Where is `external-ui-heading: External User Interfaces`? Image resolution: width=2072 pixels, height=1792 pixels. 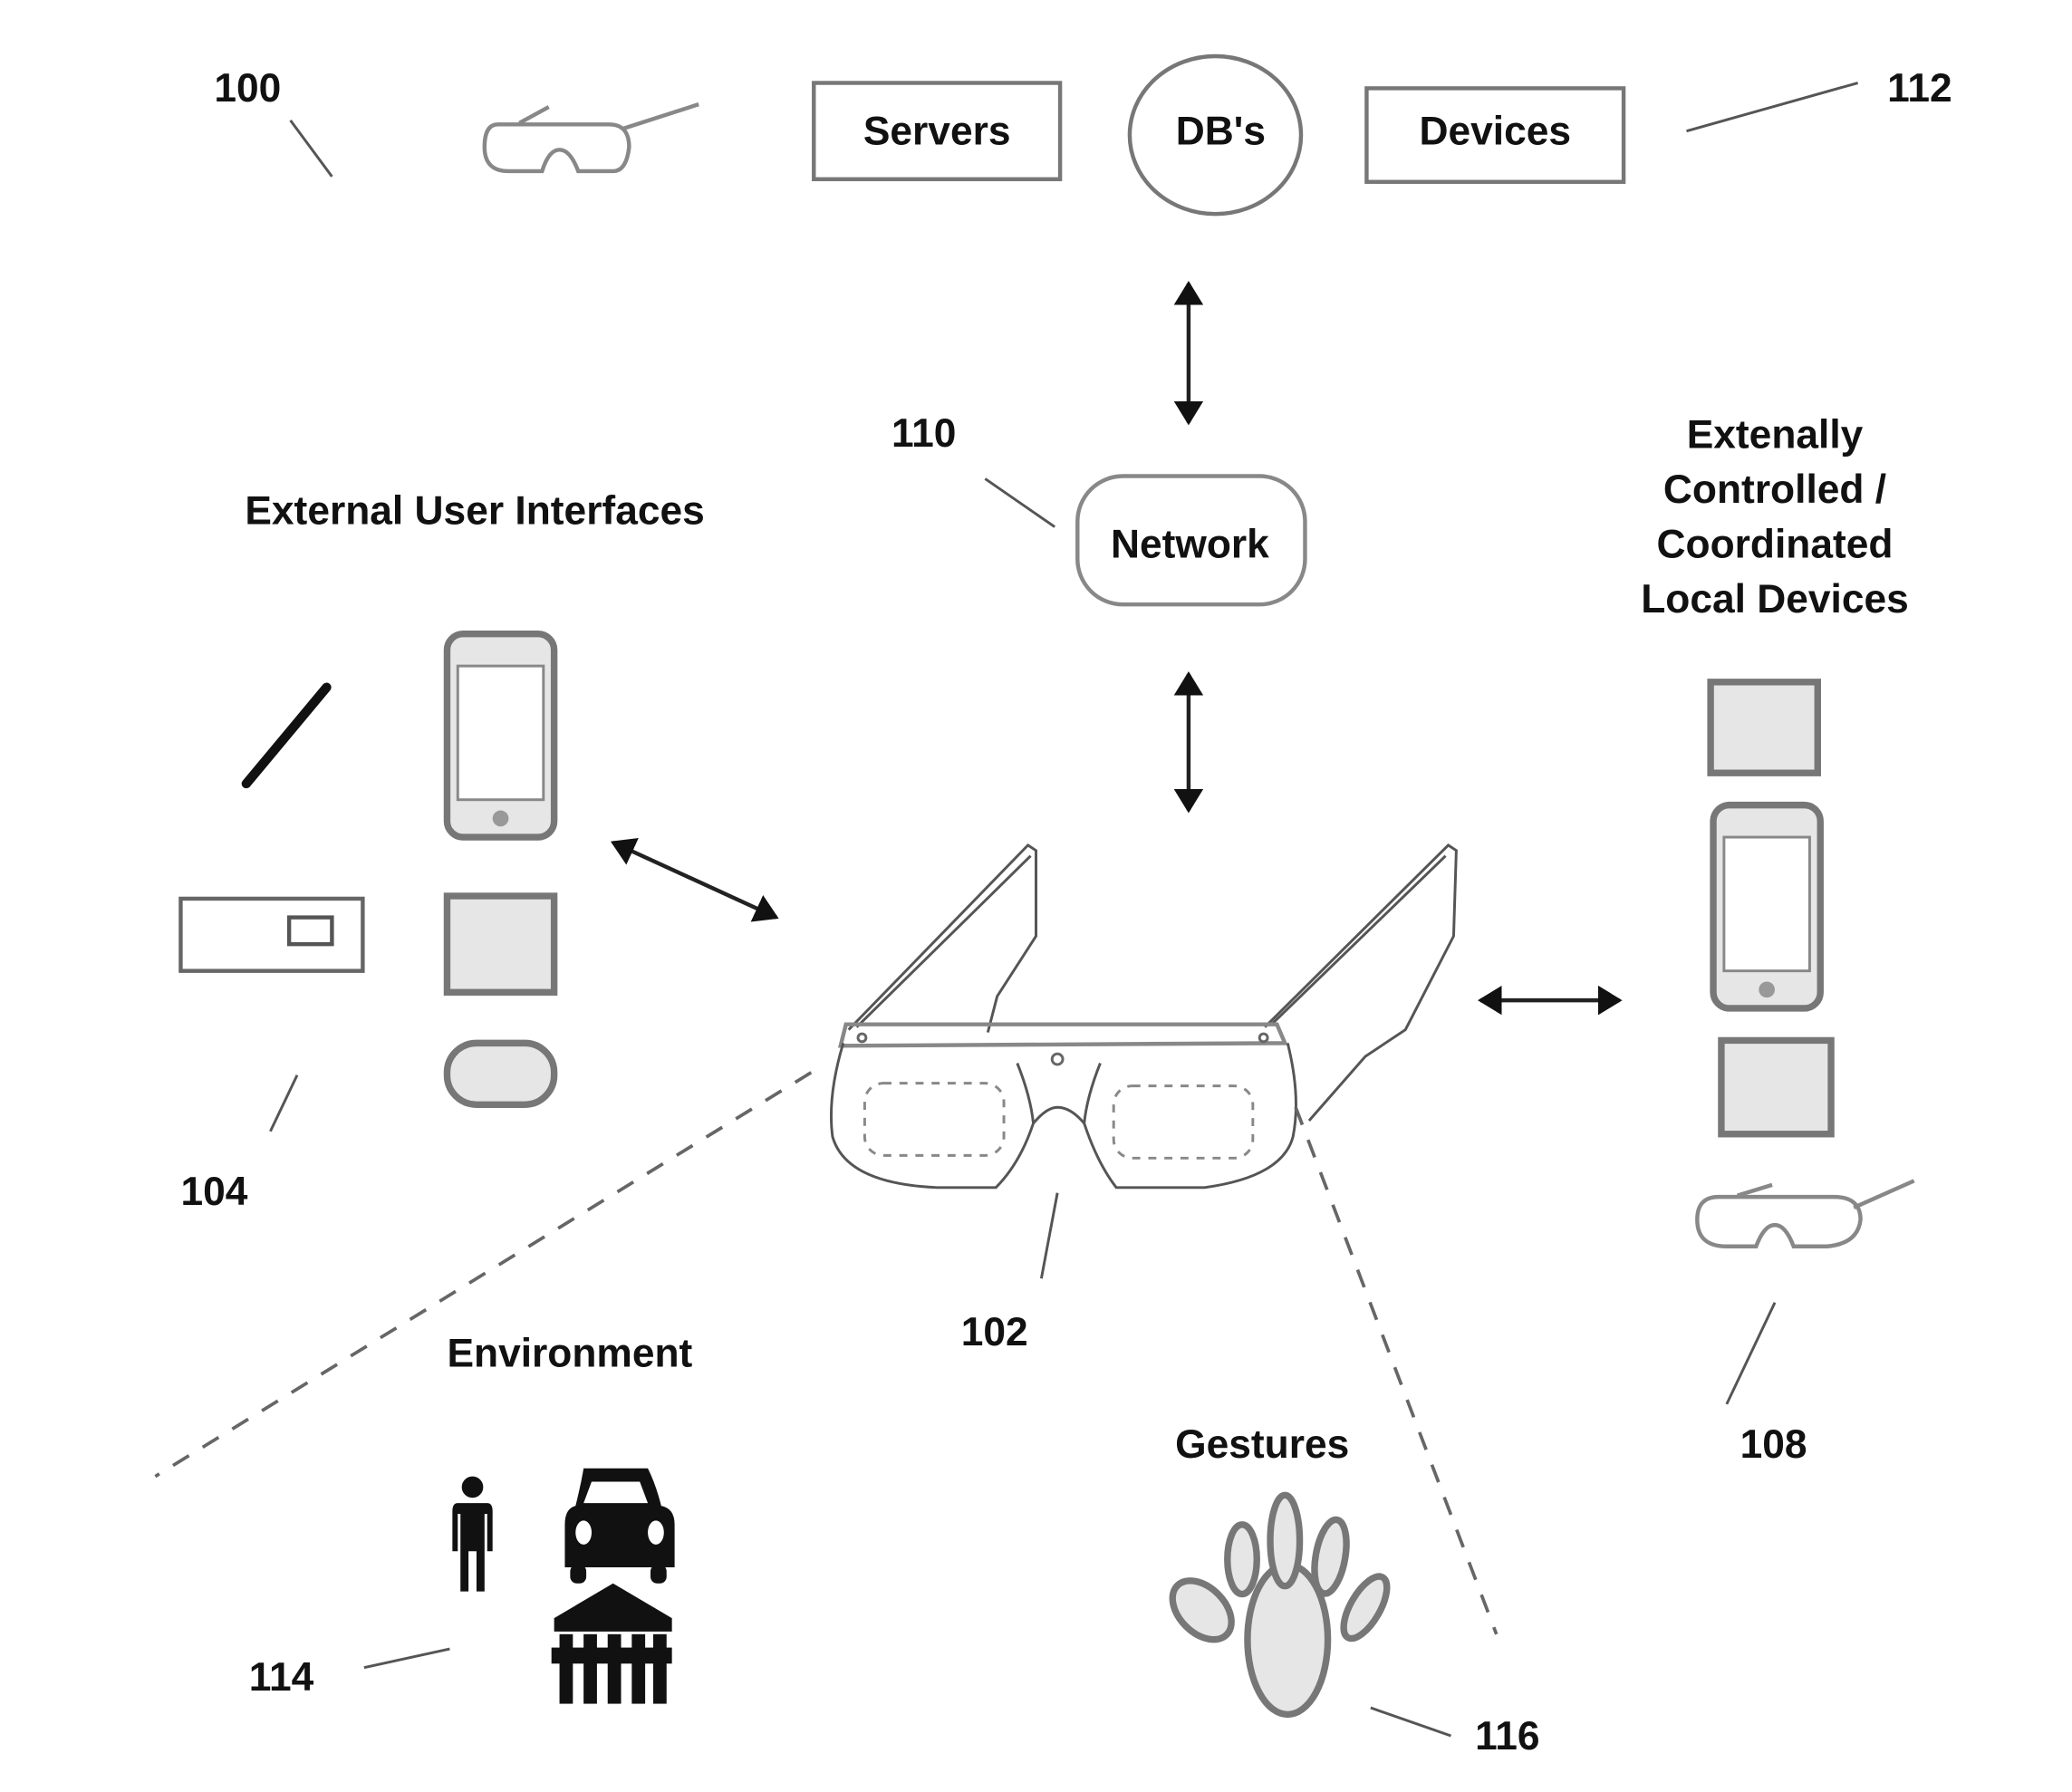 external-ui-heading: External User Interfaces is located at coordinates (474, 511).